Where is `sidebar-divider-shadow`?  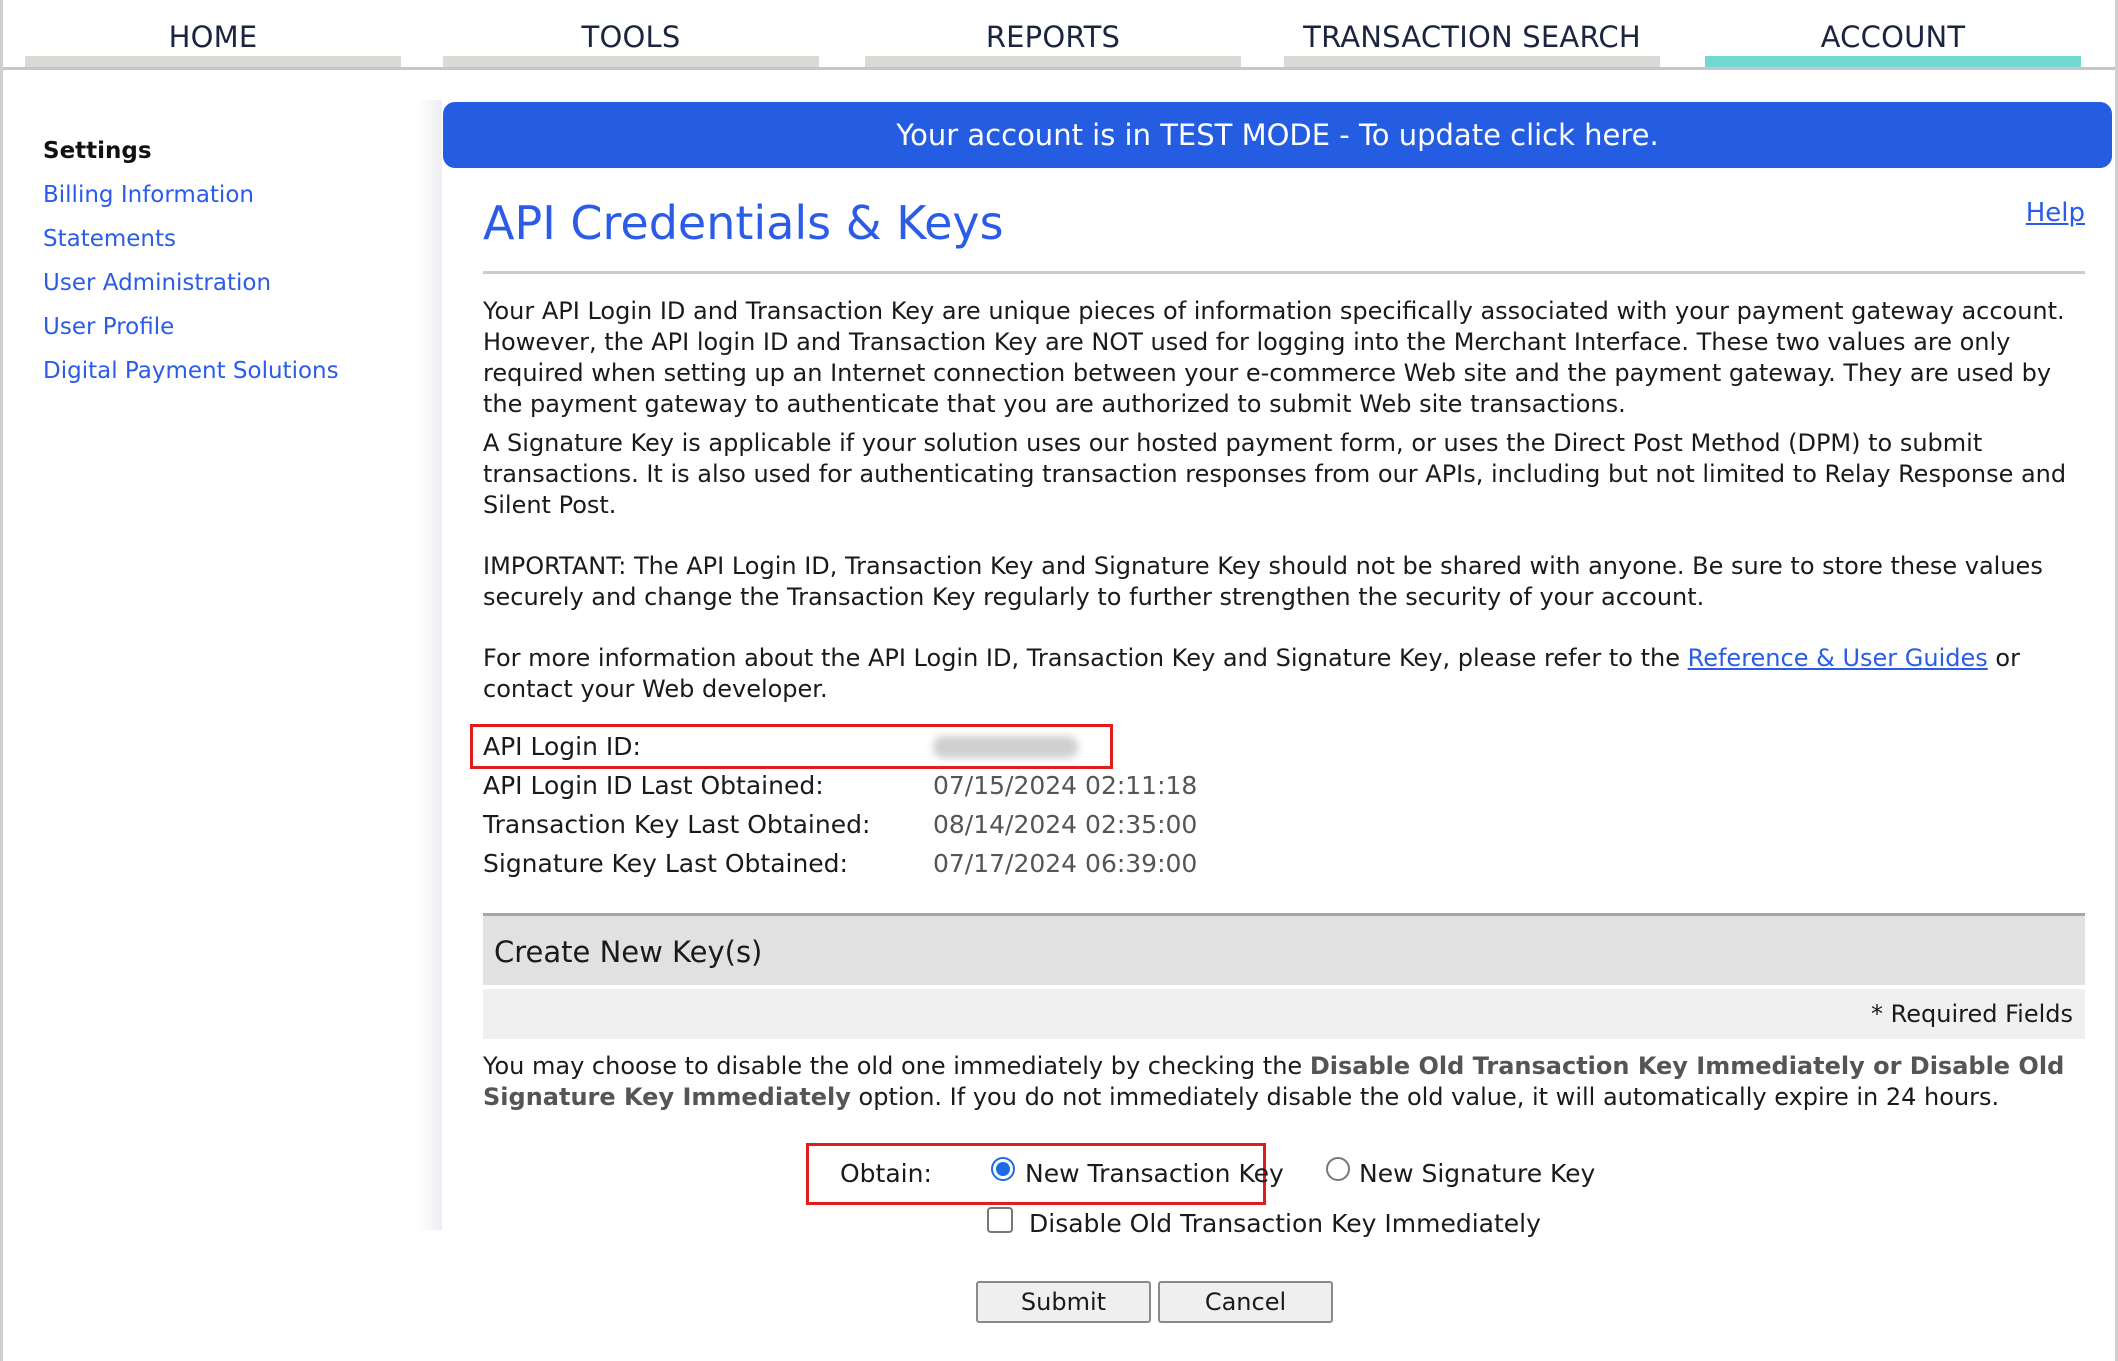
sidebar-divider-shadow is located at coordinates (430, 665).